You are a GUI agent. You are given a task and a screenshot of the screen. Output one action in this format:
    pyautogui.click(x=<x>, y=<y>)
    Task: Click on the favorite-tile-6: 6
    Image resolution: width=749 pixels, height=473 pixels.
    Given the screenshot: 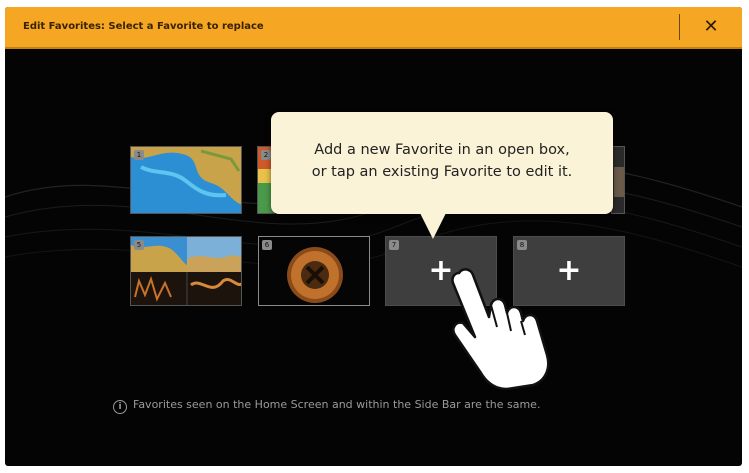 What is the action you would take?
    pyautogui.click(x=314, y=271)
    